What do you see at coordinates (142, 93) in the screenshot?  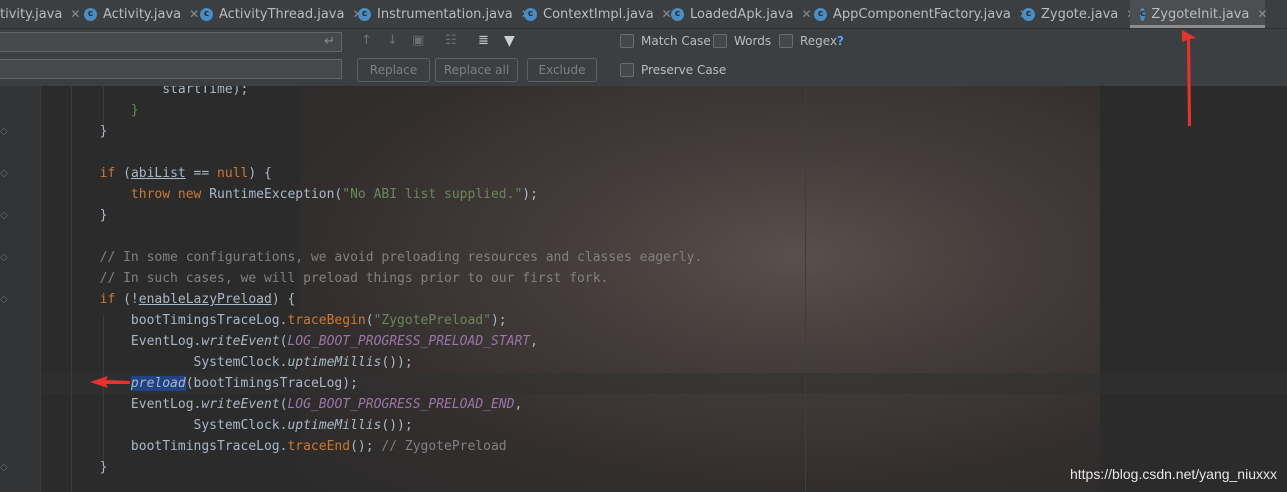 I see `code-line: startTime);` at bounding box center [142, 93].